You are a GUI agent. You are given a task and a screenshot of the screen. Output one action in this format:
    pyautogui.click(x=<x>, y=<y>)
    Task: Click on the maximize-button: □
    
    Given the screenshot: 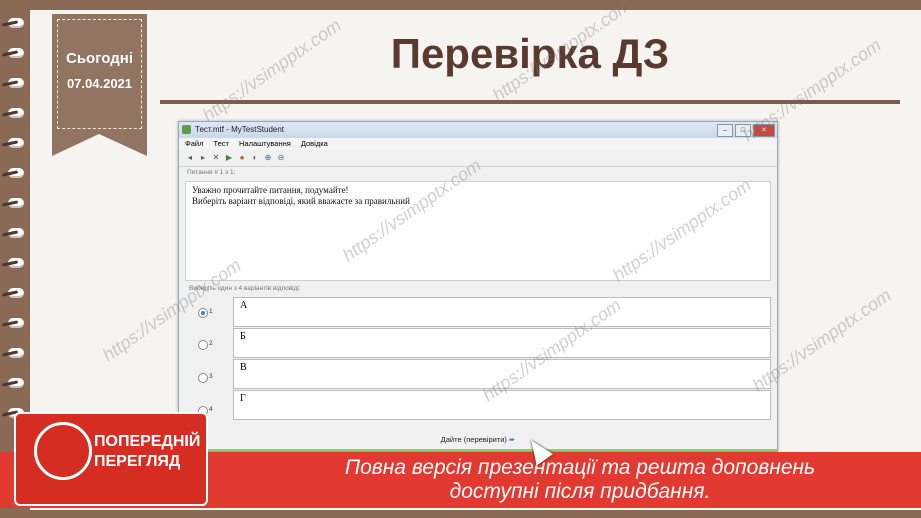 What is the action you would take?
    pyautogui.click(x=743, y=130)
    